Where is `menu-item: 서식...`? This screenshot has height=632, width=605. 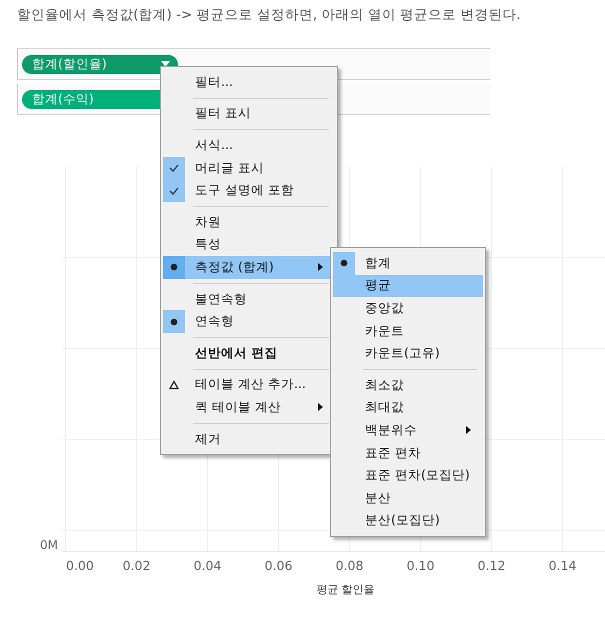
menu-item: 서식... is located at coordinates (249, 145).